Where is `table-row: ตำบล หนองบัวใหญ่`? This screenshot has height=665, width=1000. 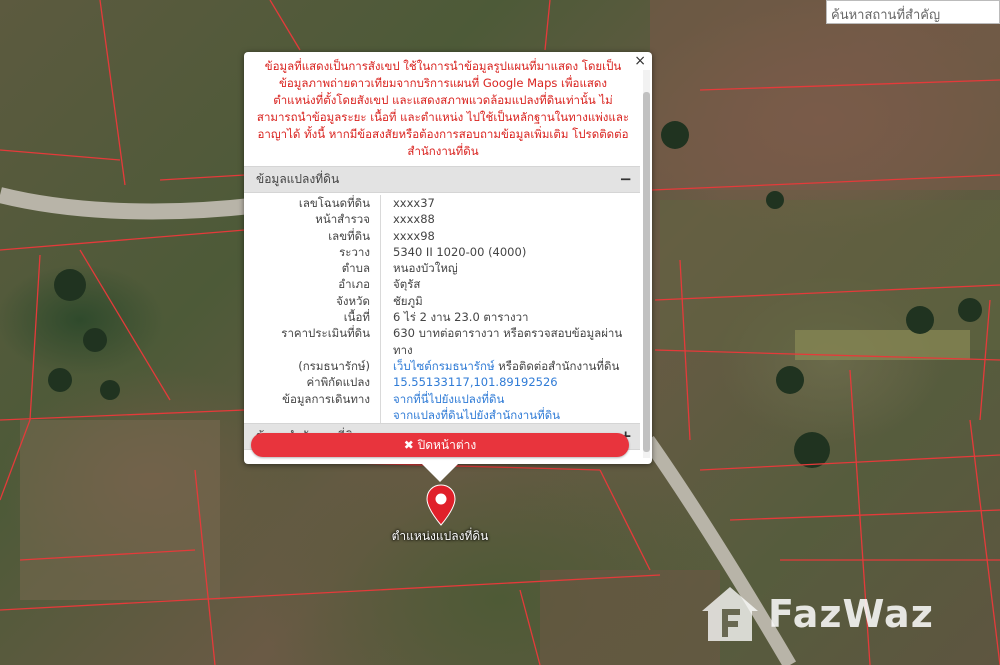
table-row: ตำบล หนองบัวใหญ่ is located at coordinates (442, 268).